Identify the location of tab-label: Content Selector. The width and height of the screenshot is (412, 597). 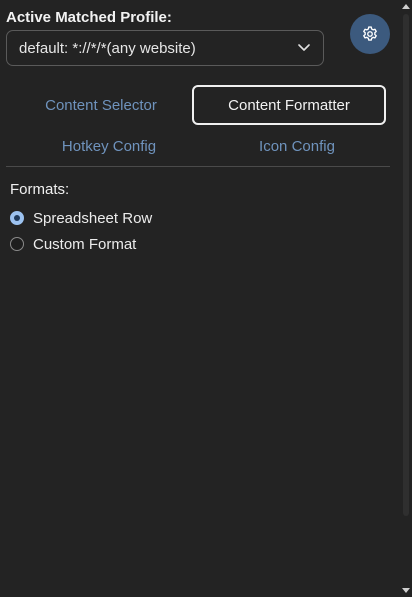
(101, 105).